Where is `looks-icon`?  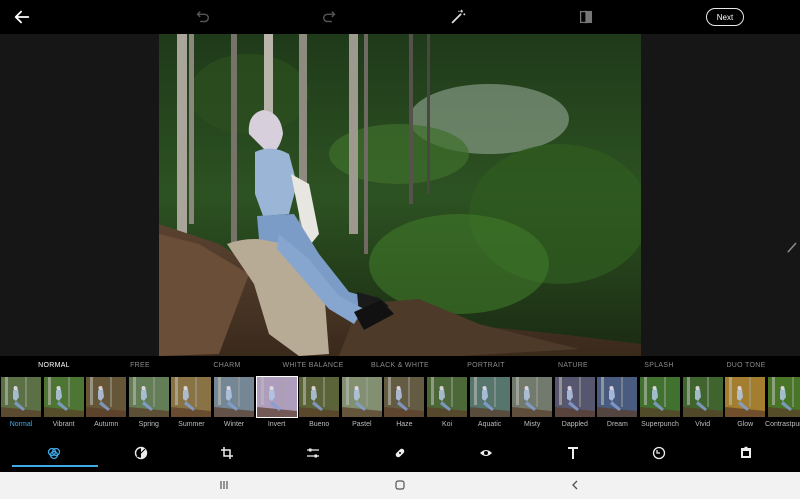
looks-icon is located at coordinates (54, 453).